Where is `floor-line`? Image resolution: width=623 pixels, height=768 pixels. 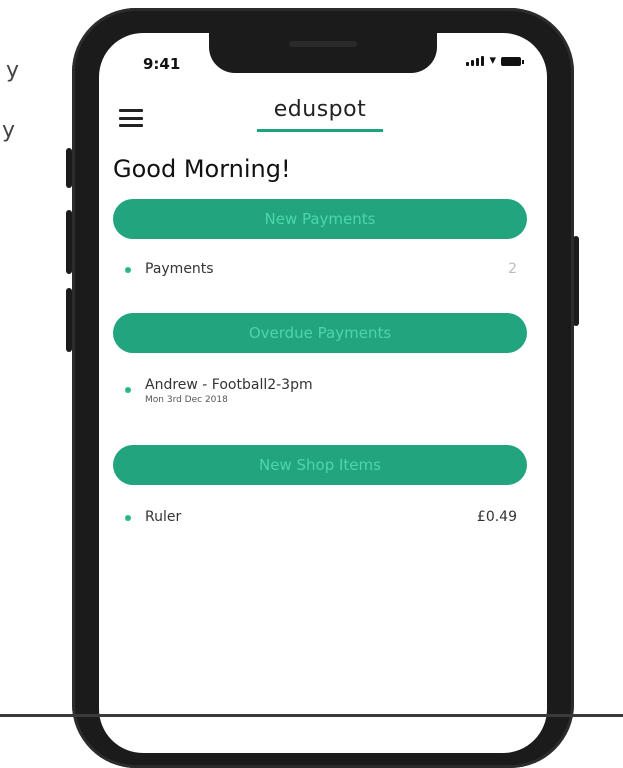
floor-line is located at coordinates (311, 715).